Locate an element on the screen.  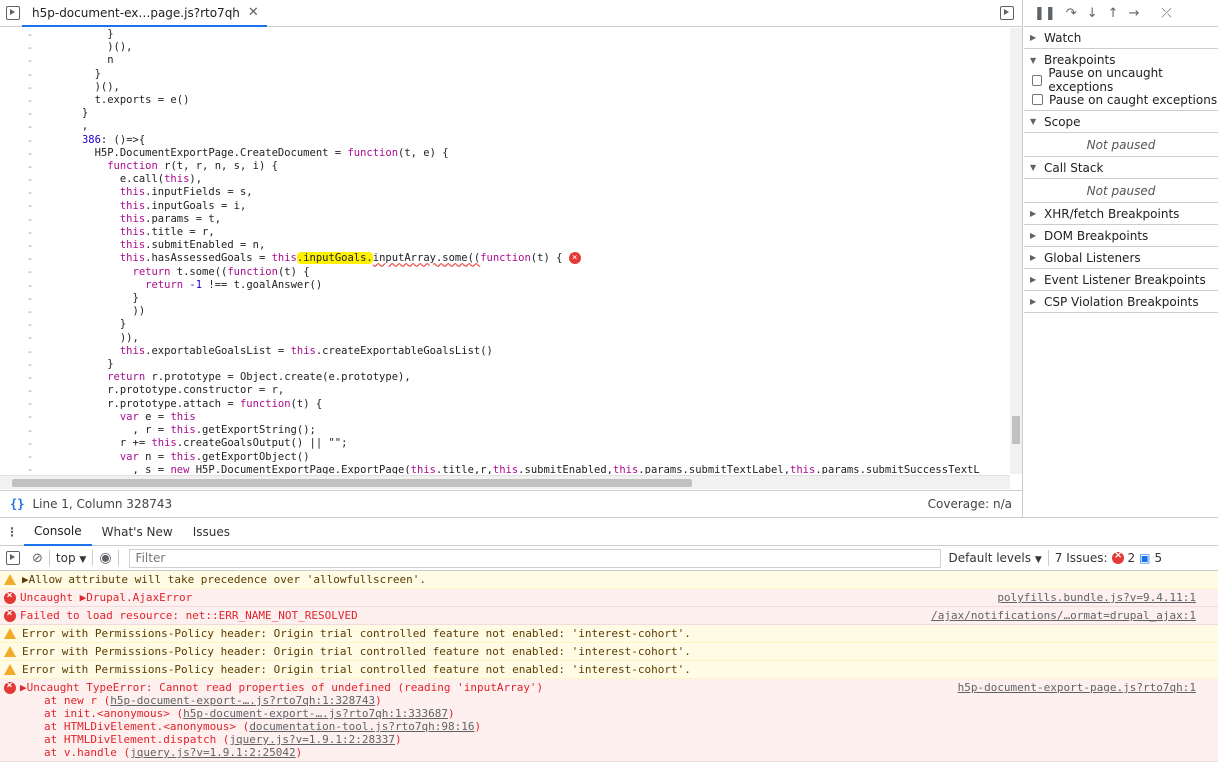
filter-input: Filter is located at coordinates (534, 558).